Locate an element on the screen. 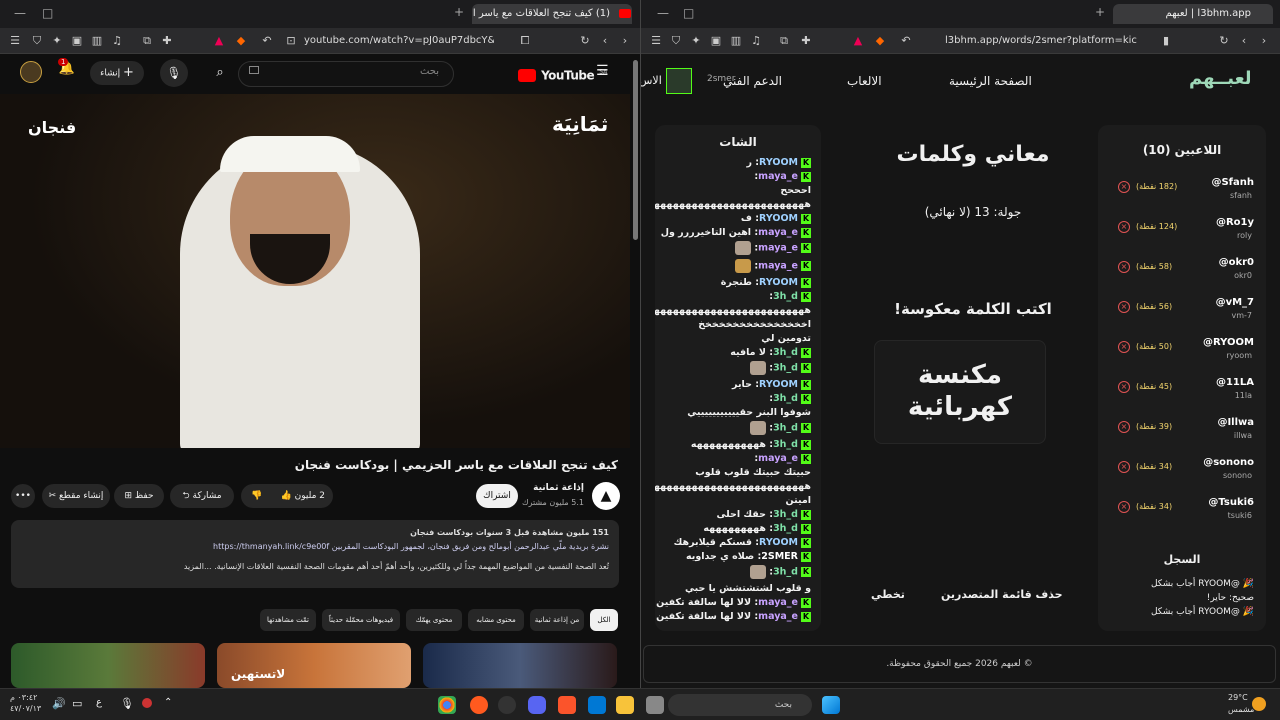  channel-avatar: ▲ is located at coordinates (606, 496).